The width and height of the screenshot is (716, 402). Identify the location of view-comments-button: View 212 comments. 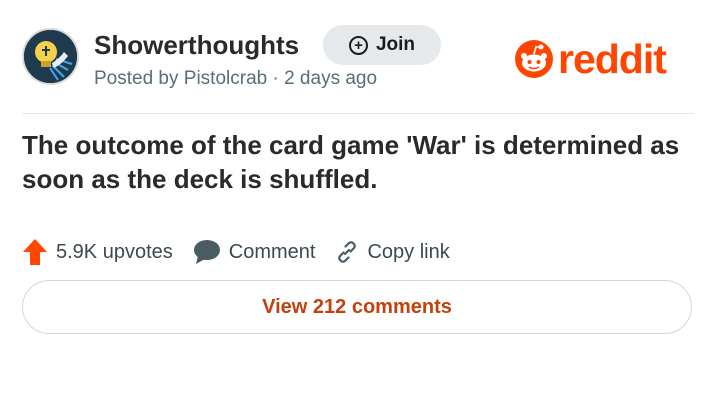
(357, 307).